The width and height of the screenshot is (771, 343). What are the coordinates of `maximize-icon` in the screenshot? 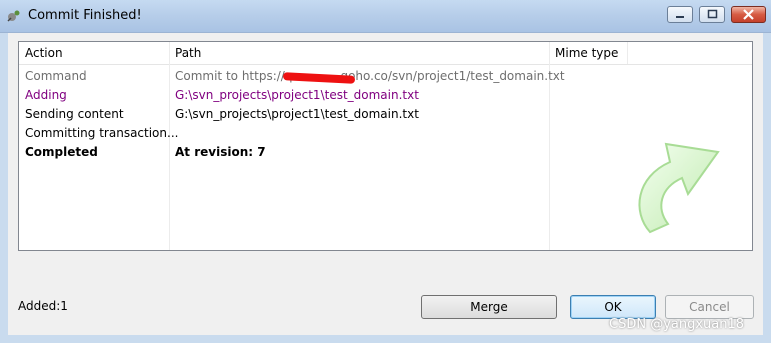 It's located at (712, 14).